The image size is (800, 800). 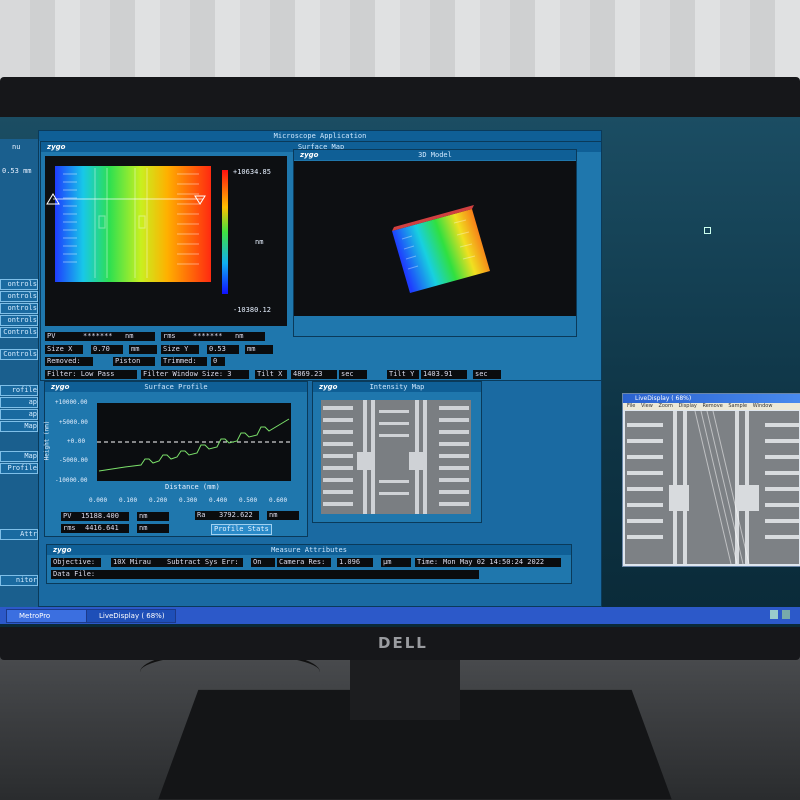 What do you see at coordinates (176, 387) in the screenshot?
I see `surface-profile-title: Surface Profile` at bounding box center [176, 387].